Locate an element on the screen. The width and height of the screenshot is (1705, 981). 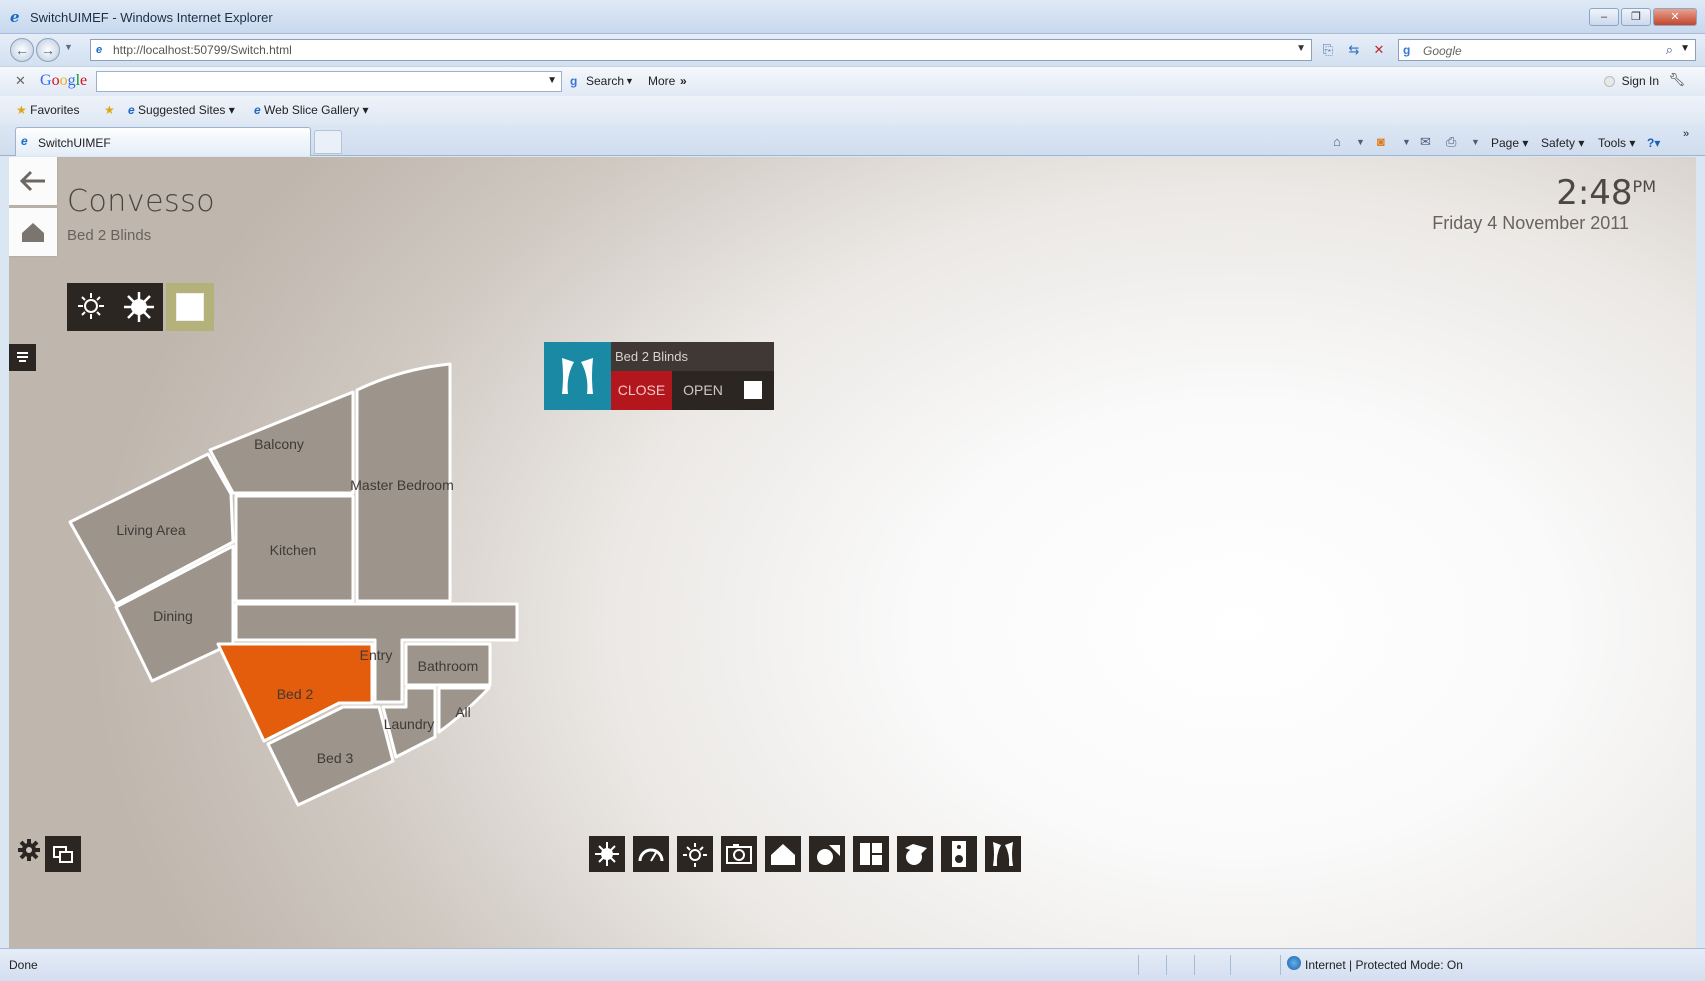
tab-label: SwitchUIMEF is located at coordinates (74, 143).